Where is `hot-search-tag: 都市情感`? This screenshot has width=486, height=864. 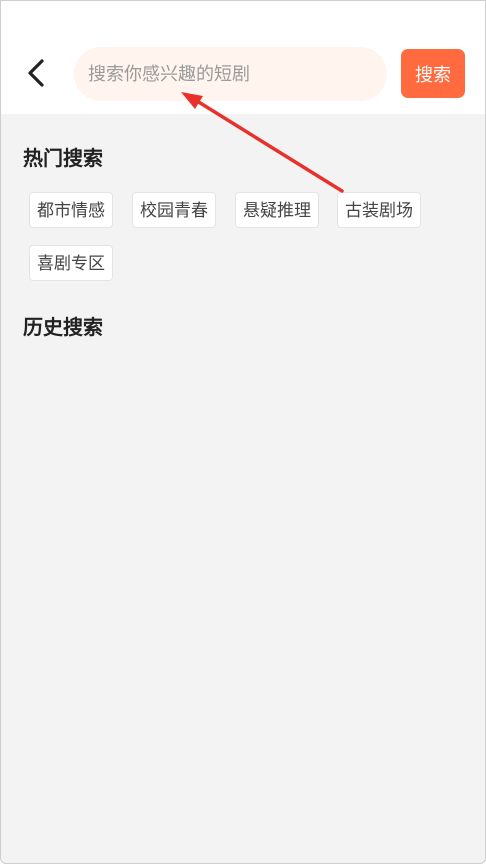 hot-search-tag: 都市情感 is located at coordinates (71, 210).